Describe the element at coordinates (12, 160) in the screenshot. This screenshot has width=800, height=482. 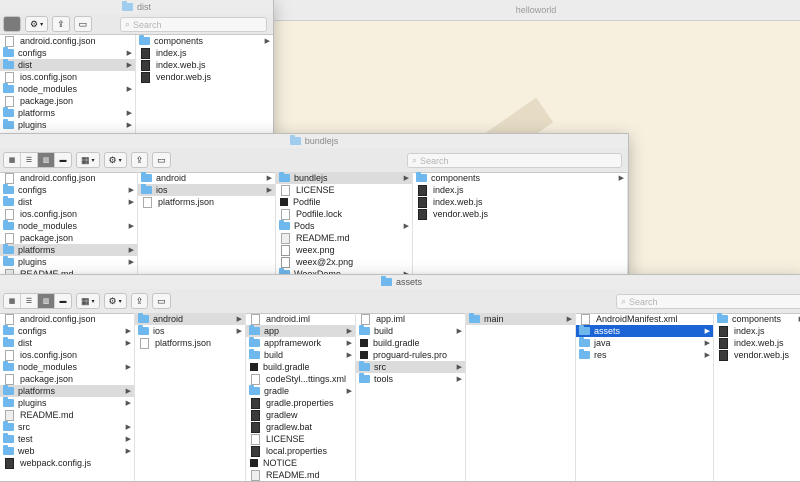
I see `icon-view-button: ▦` at that location.